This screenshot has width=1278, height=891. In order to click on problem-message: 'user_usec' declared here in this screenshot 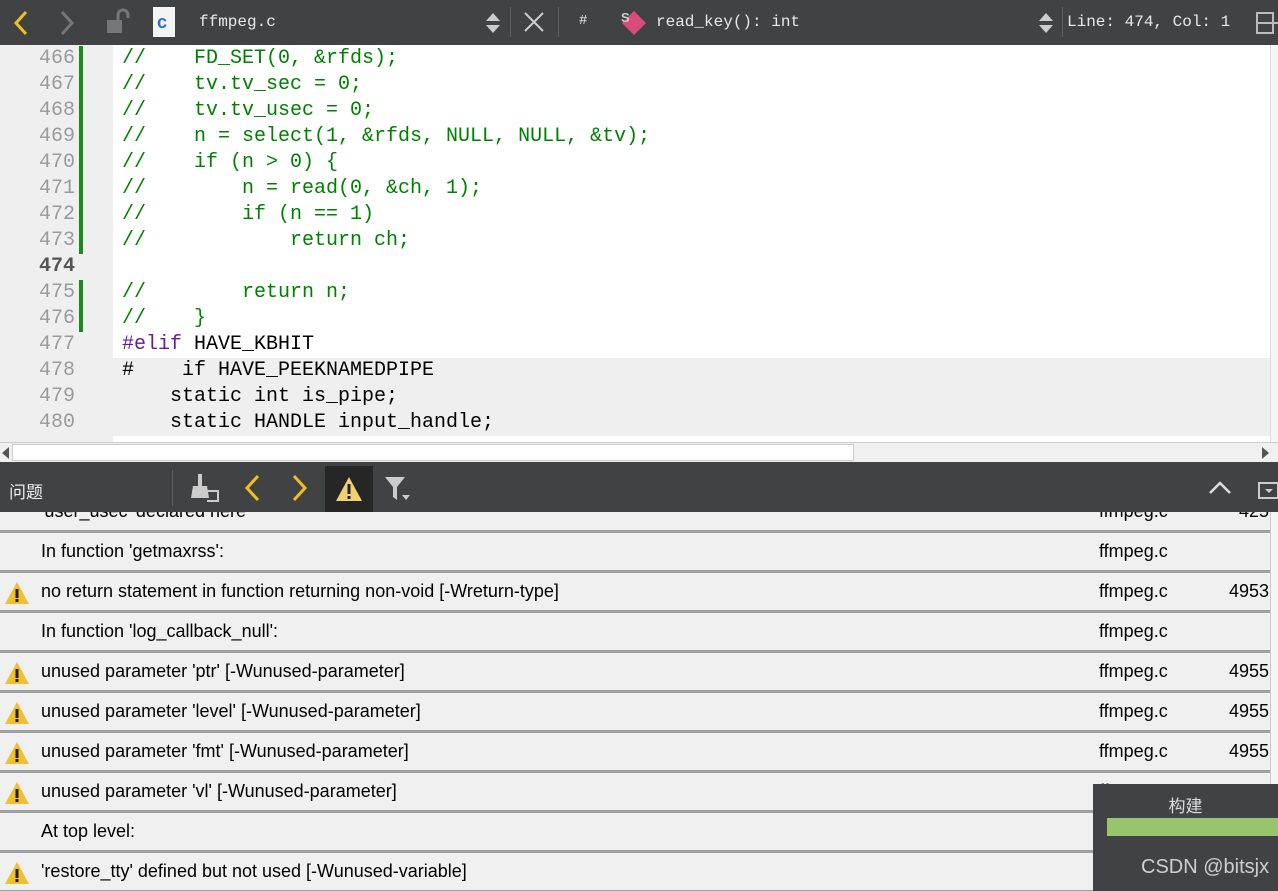, I will do `click(143, 517)`.